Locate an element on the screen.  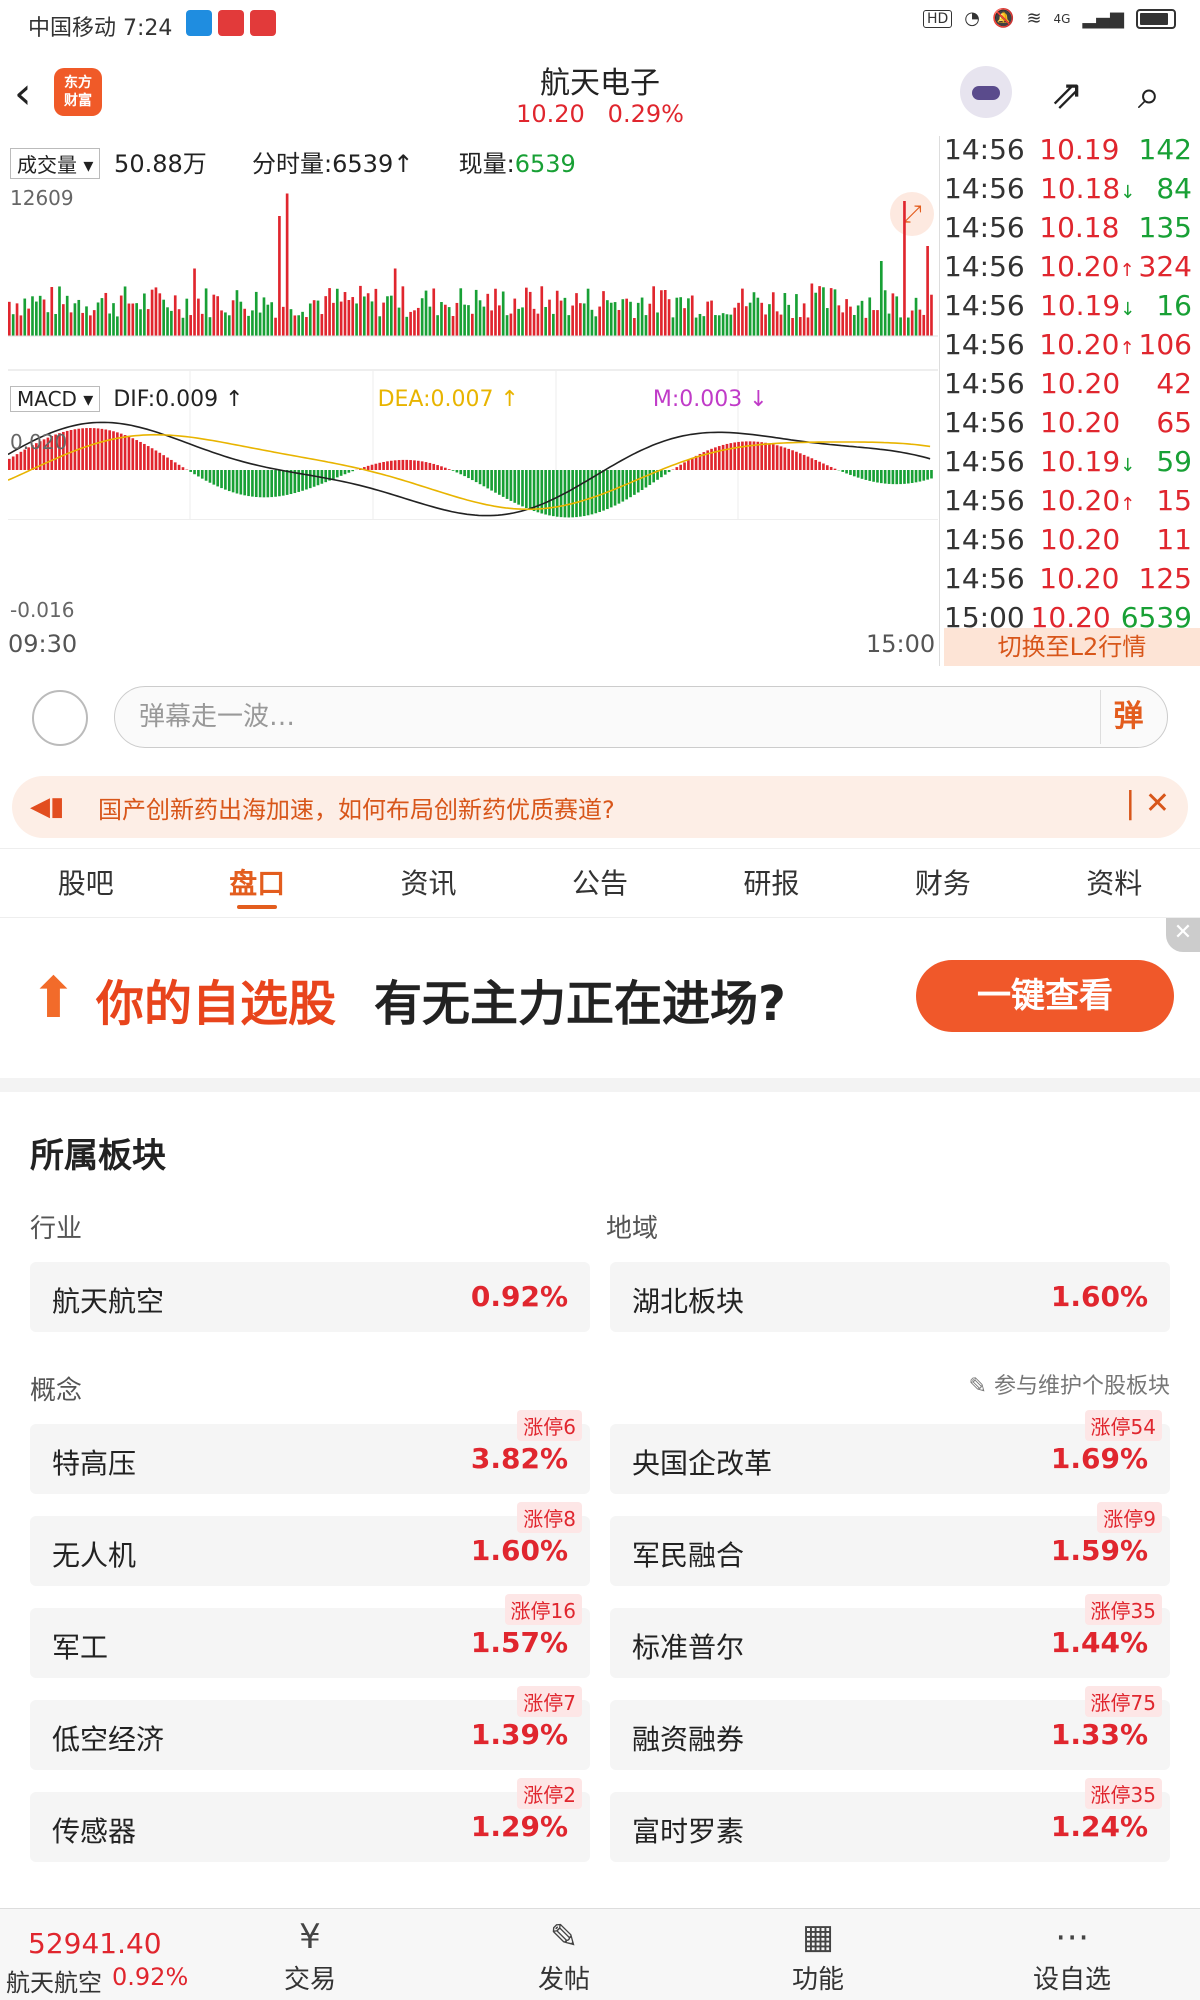
industry-card: 航天航空 0.92% is located at coordinates (310, 1297).